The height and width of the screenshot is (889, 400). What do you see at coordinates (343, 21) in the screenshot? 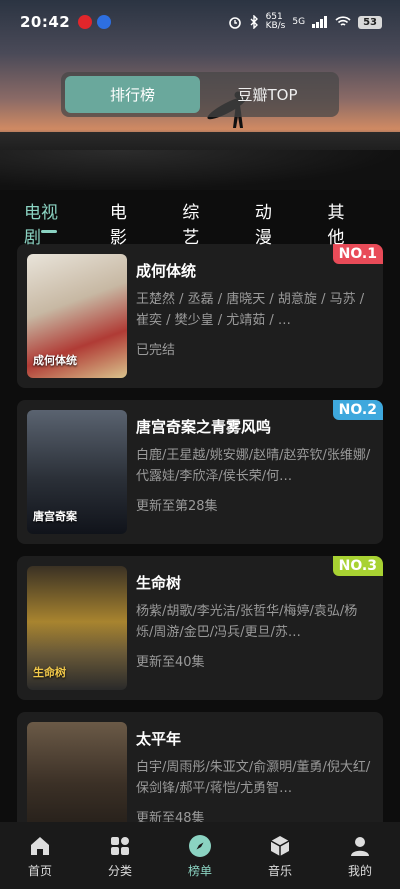
I see `wifi-icon` at bounding box center [343, 21].